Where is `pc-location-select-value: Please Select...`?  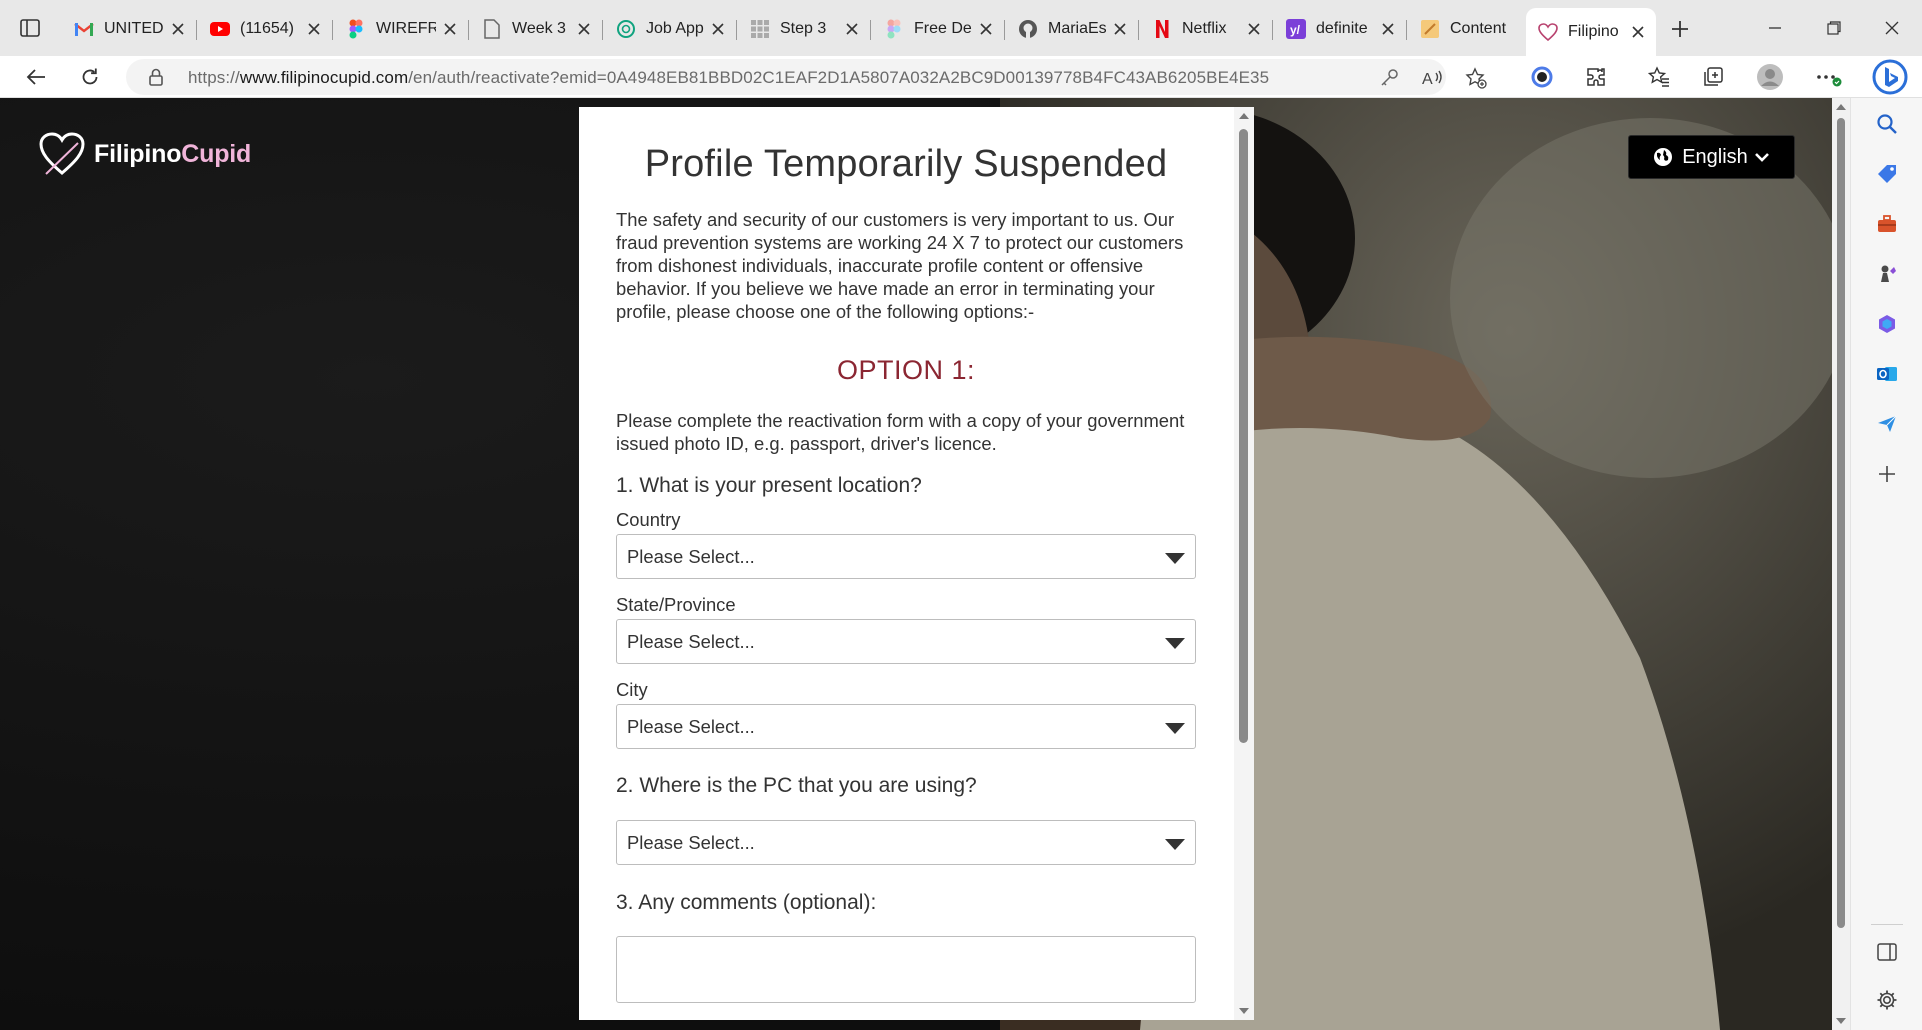 pc-location-select-value: Please Select... is located at coordinates (691, 842).